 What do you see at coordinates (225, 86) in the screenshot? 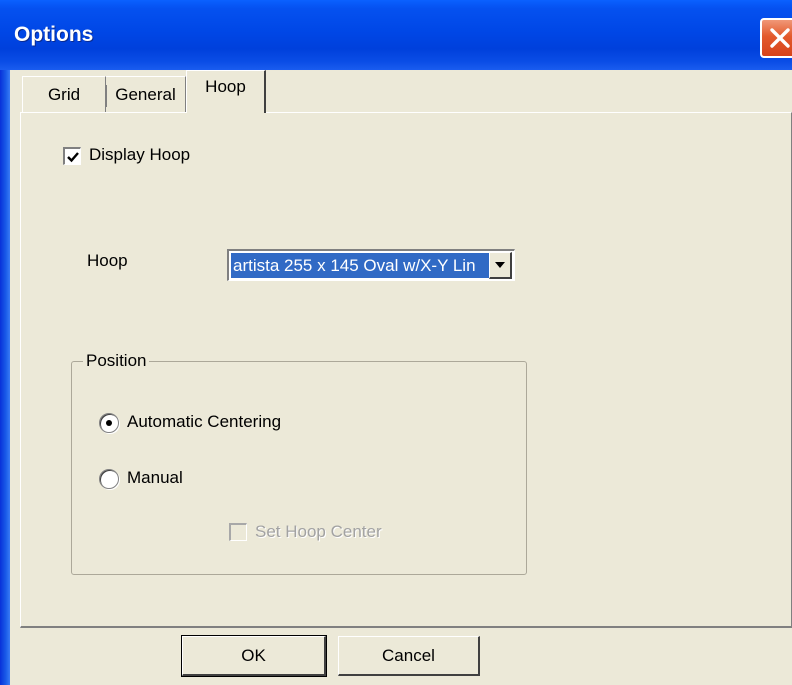
I see `tab-hoop-label: Hoop` at bounding box center [225, 86].